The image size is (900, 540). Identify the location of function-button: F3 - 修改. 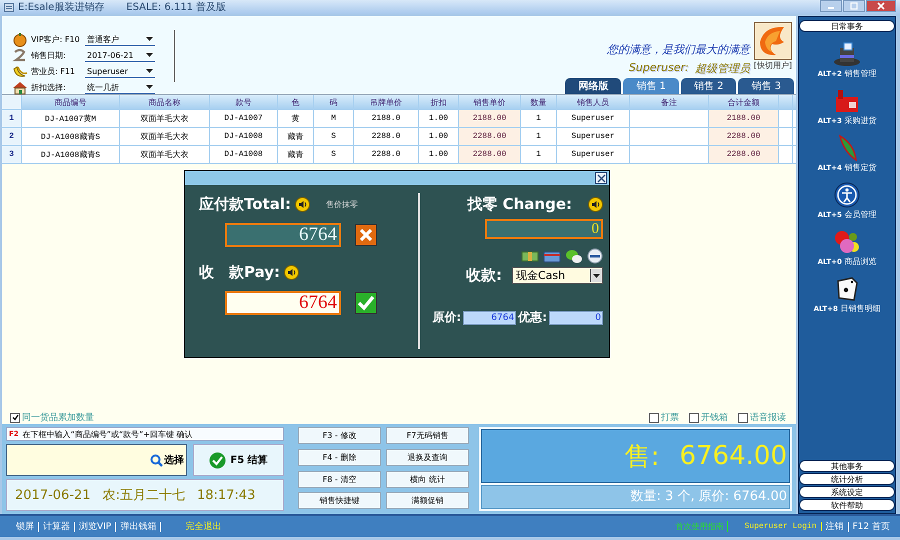
(339, 435).